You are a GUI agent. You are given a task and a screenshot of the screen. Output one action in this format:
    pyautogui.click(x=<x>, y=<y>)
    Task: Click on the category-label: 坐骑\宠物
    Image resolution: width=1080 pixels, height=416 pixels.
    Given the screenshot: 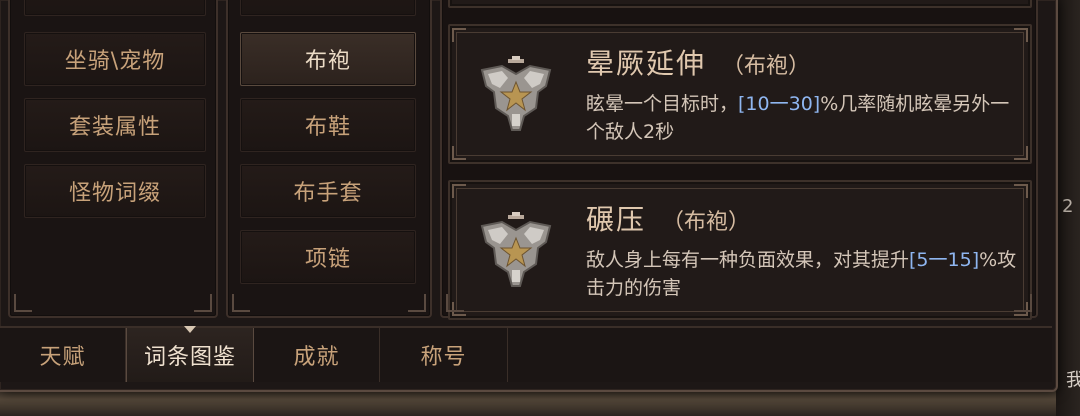 What is the action you would take?
    pyautogui.click(x=115, y=61)
    